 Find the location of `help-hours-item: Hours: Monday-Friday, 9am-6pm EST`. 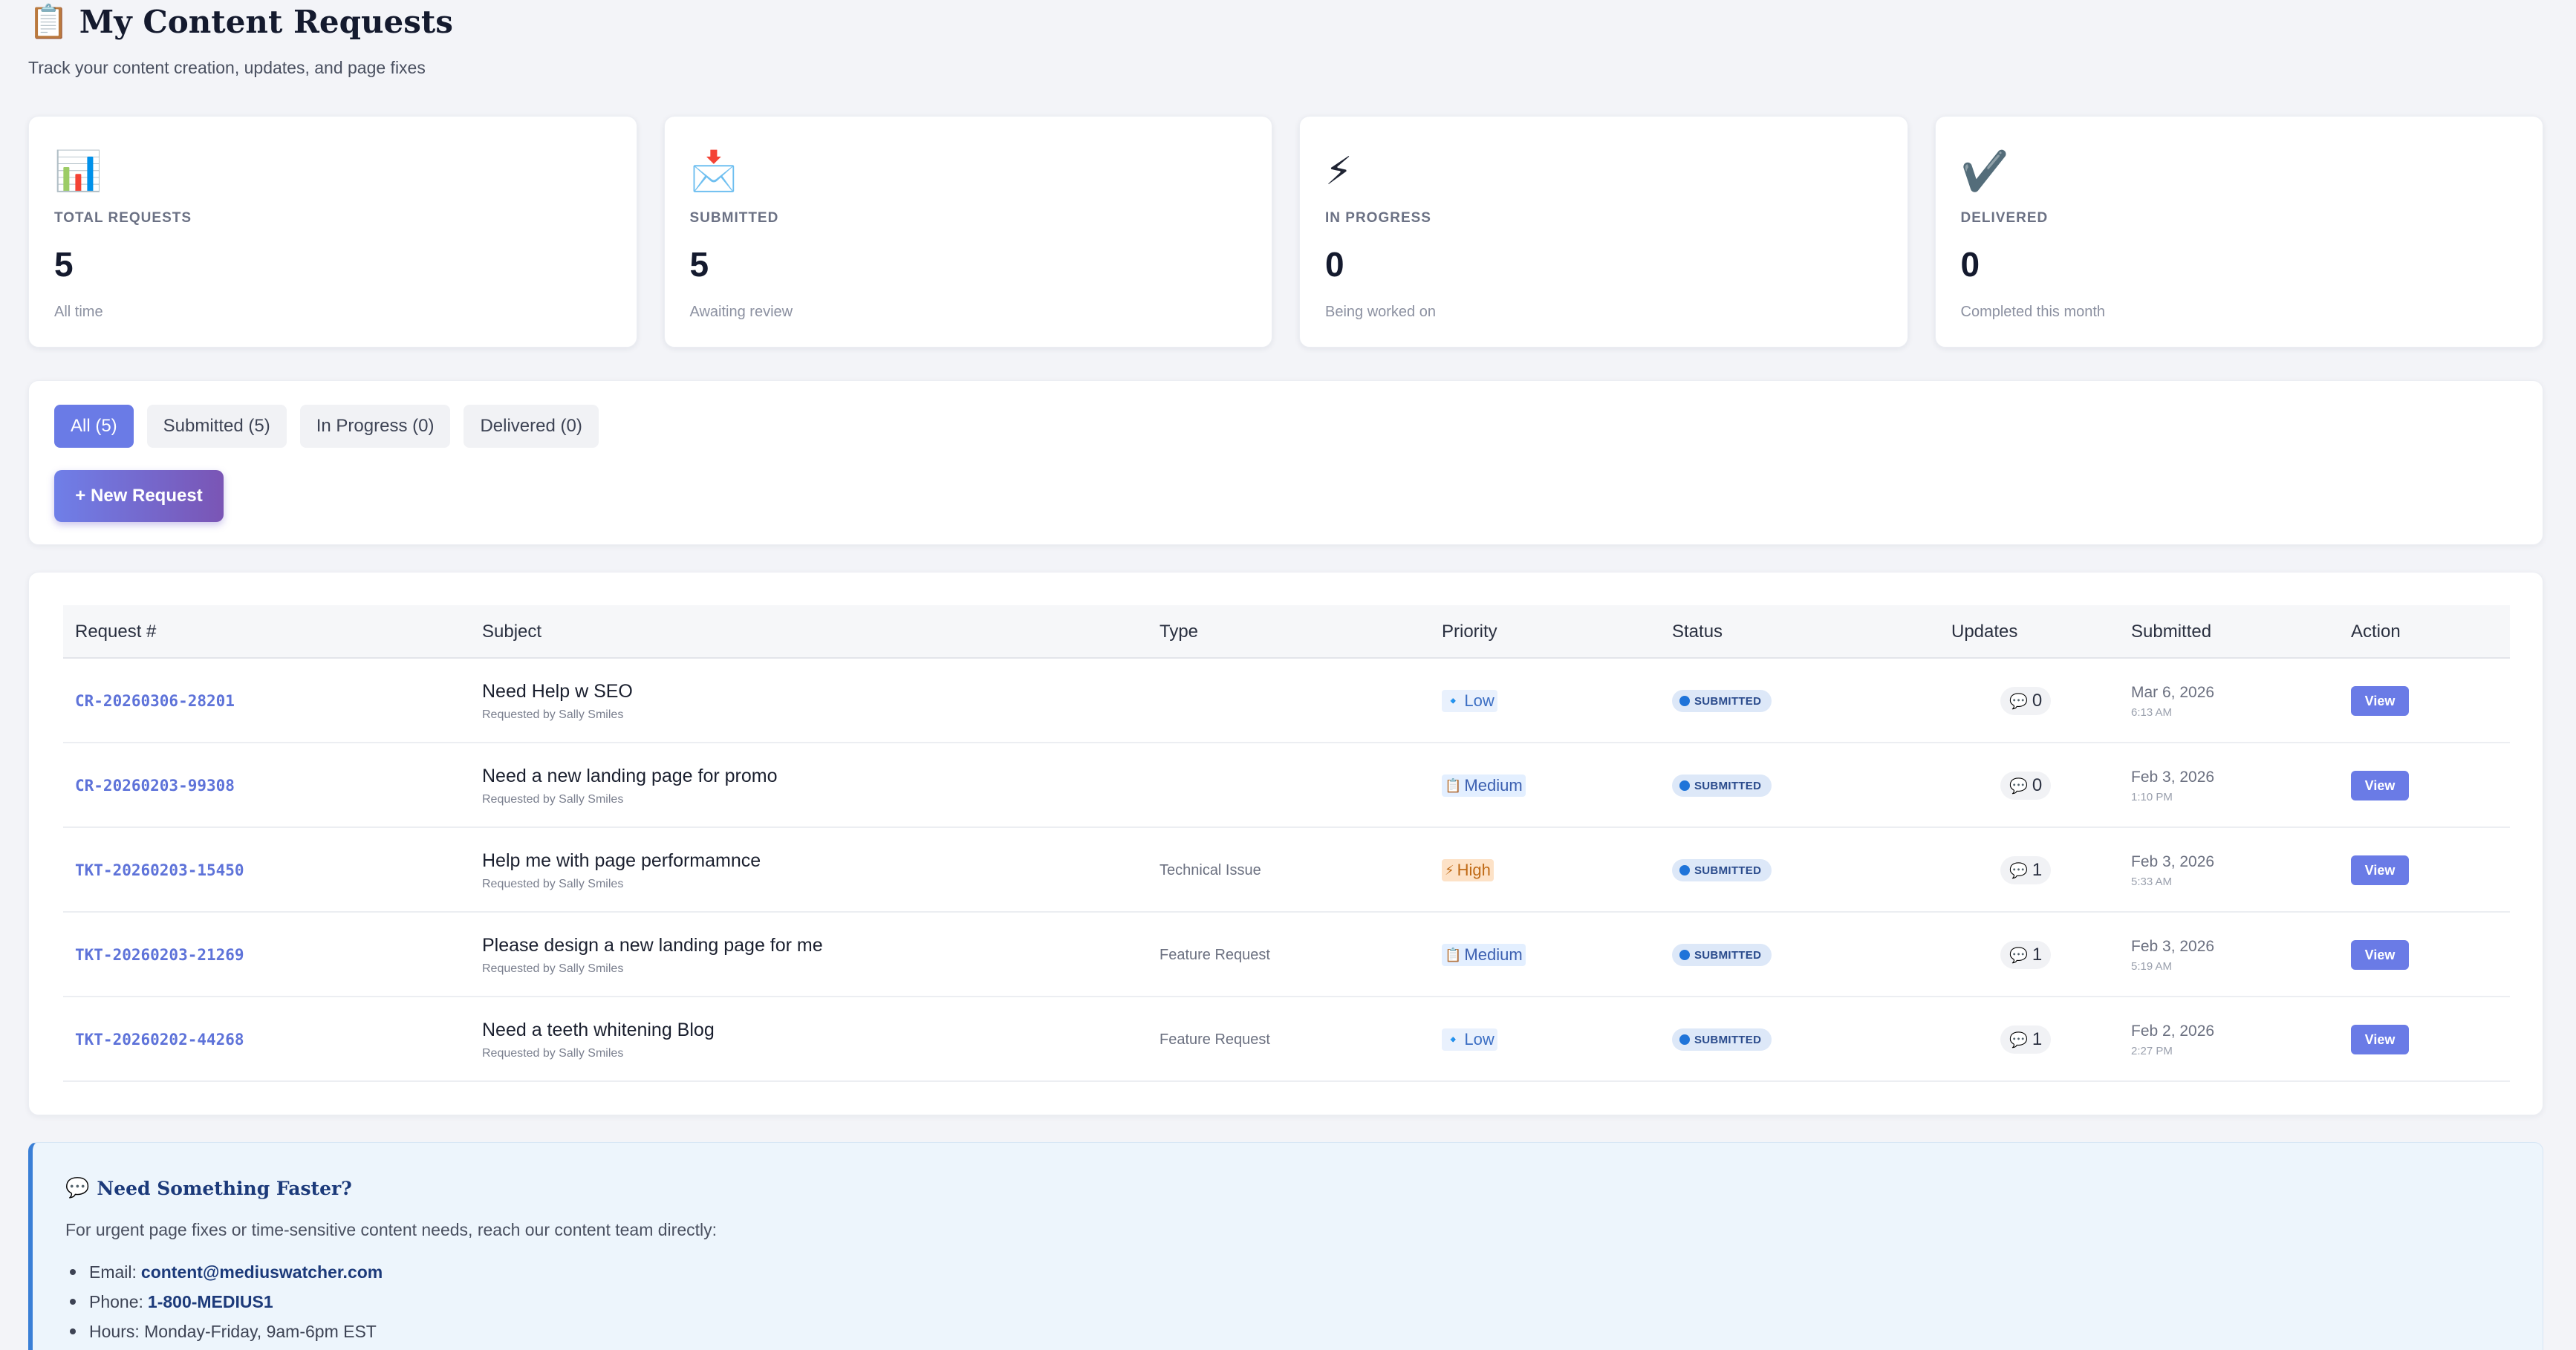

help-hours-item: Hours: Monday-Friday, 9am-6pm EST is located at coordinates (224, 1331).